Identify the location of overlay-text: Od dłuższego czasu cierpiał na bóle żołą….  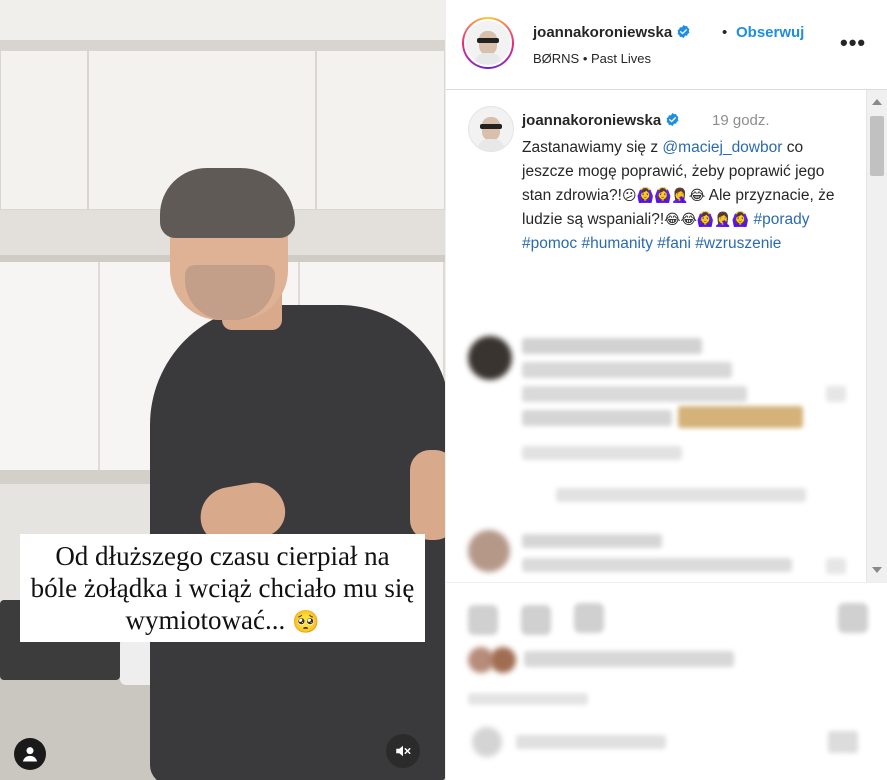
(222, 588).